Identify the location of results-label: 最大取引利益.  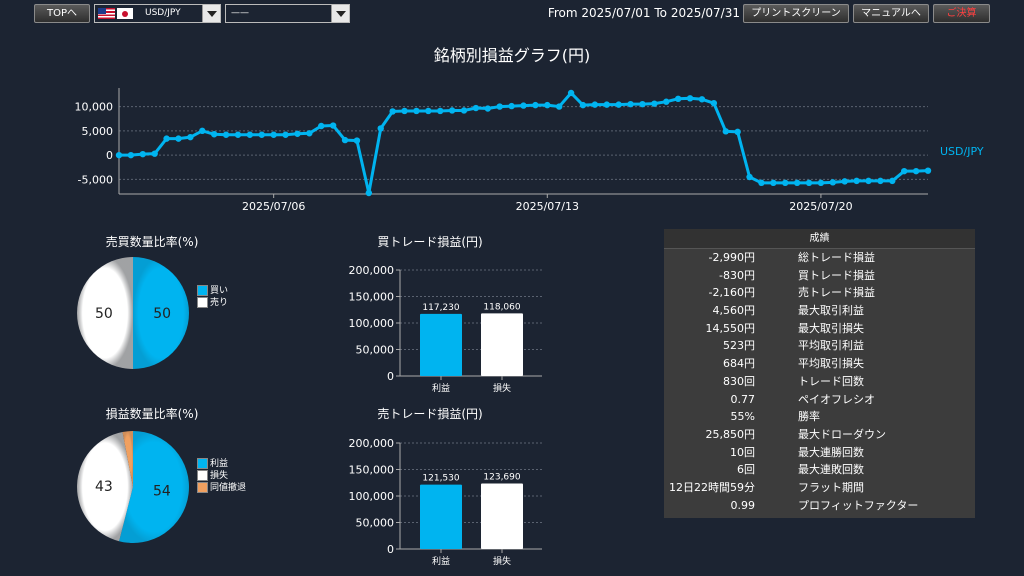
(831, 311).